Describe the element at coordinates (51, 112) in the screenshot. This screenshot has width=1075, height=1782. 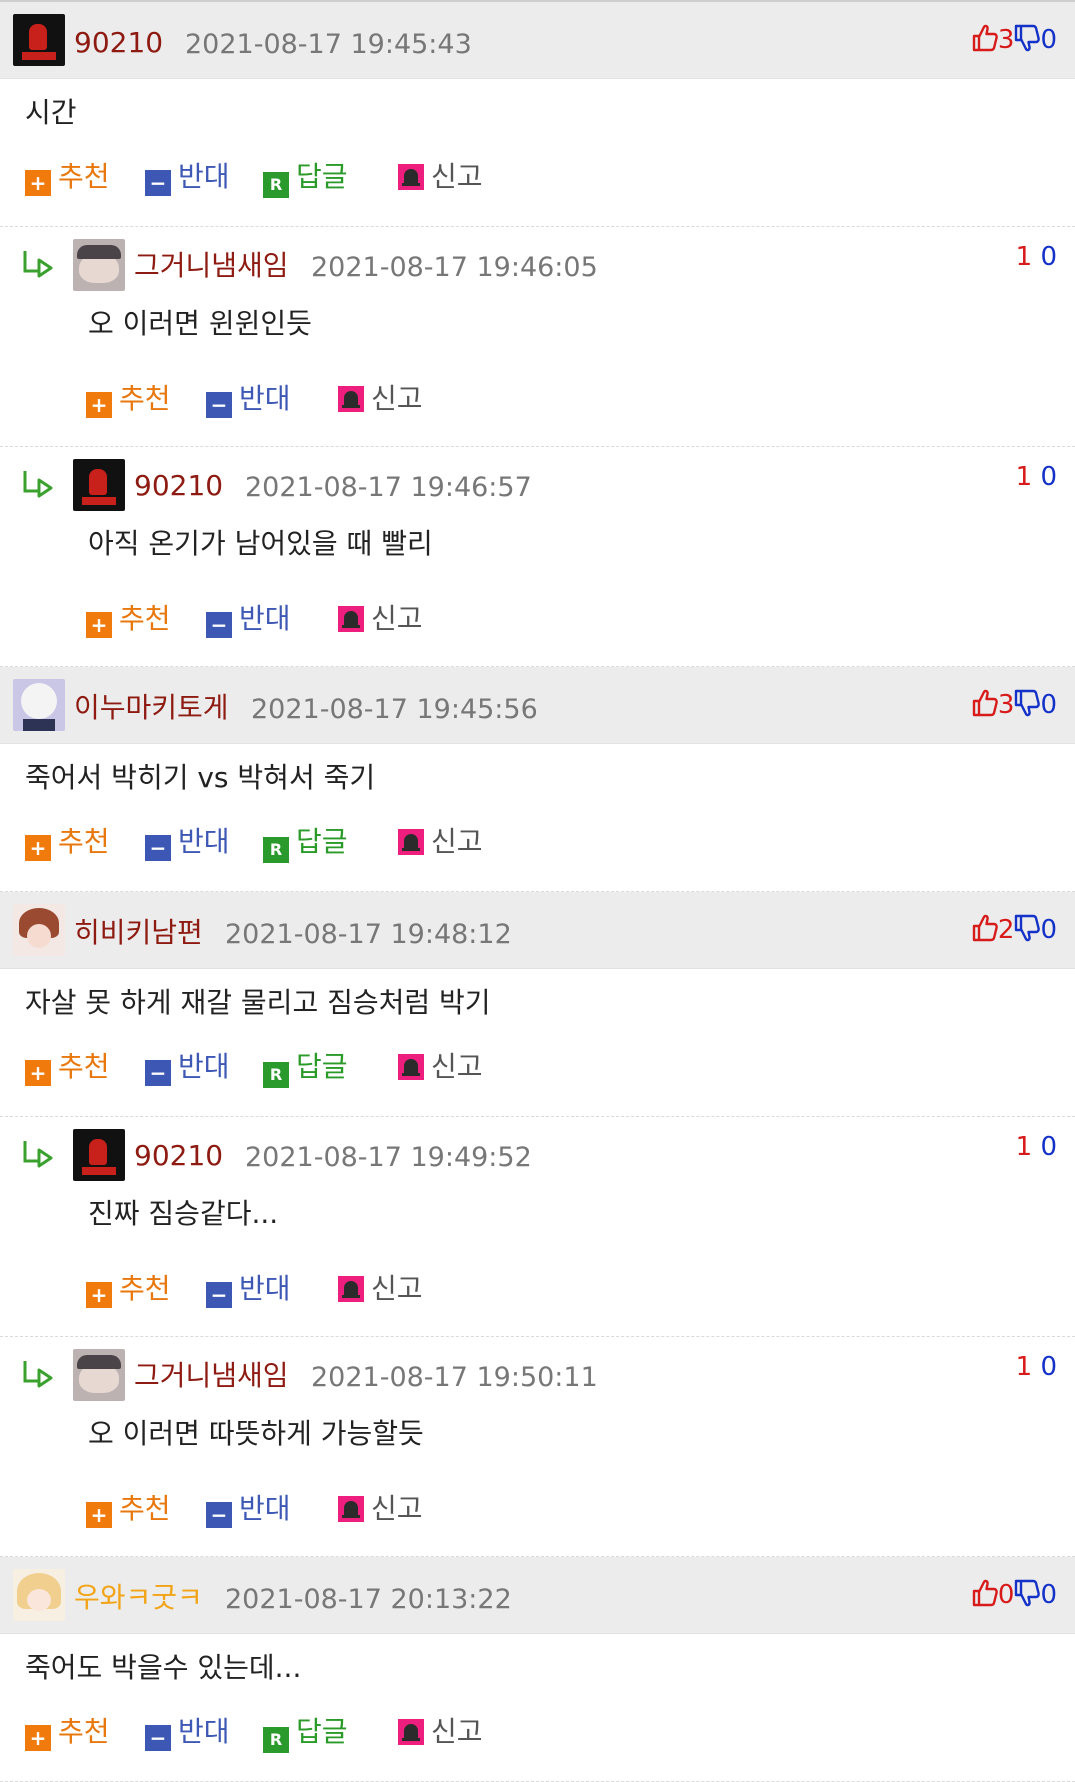
I see `comment-text: 시간` at that location.